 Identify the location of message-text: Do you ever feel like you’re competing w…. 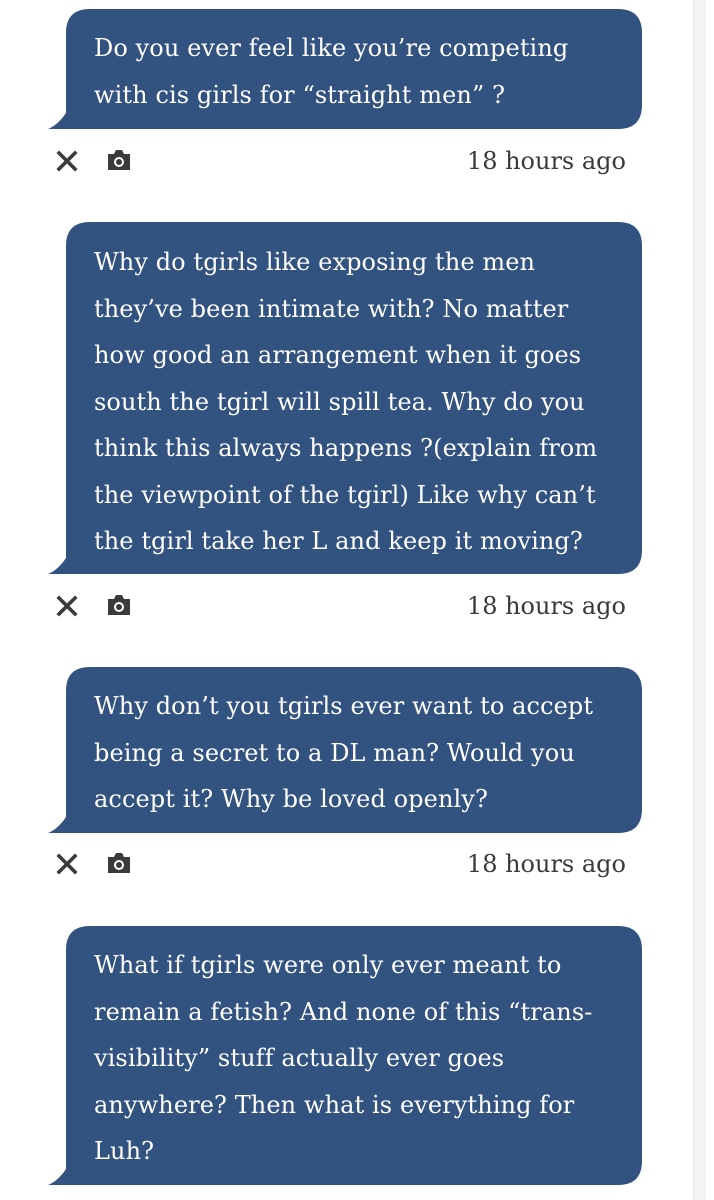
(331, 71).